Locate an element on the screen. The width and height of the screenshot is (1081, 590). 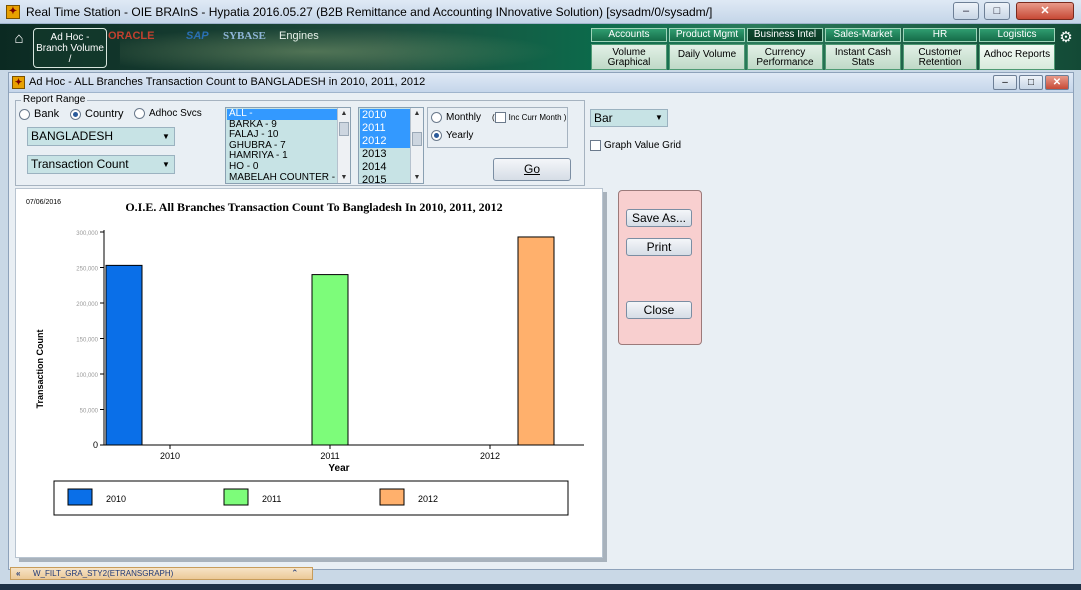
measure-select: Transaction Count ▼ is located at coordinates (101, 164).